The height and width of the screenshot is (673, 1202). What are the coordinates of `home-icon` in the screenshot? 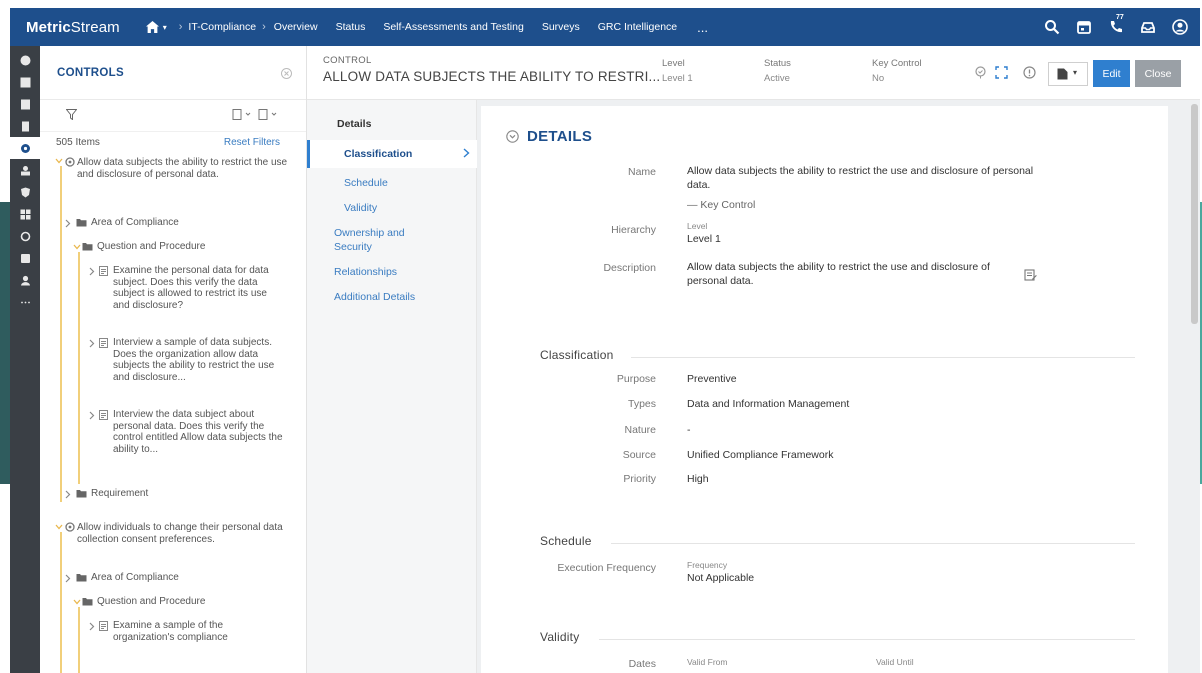 It's located at (152, 27).